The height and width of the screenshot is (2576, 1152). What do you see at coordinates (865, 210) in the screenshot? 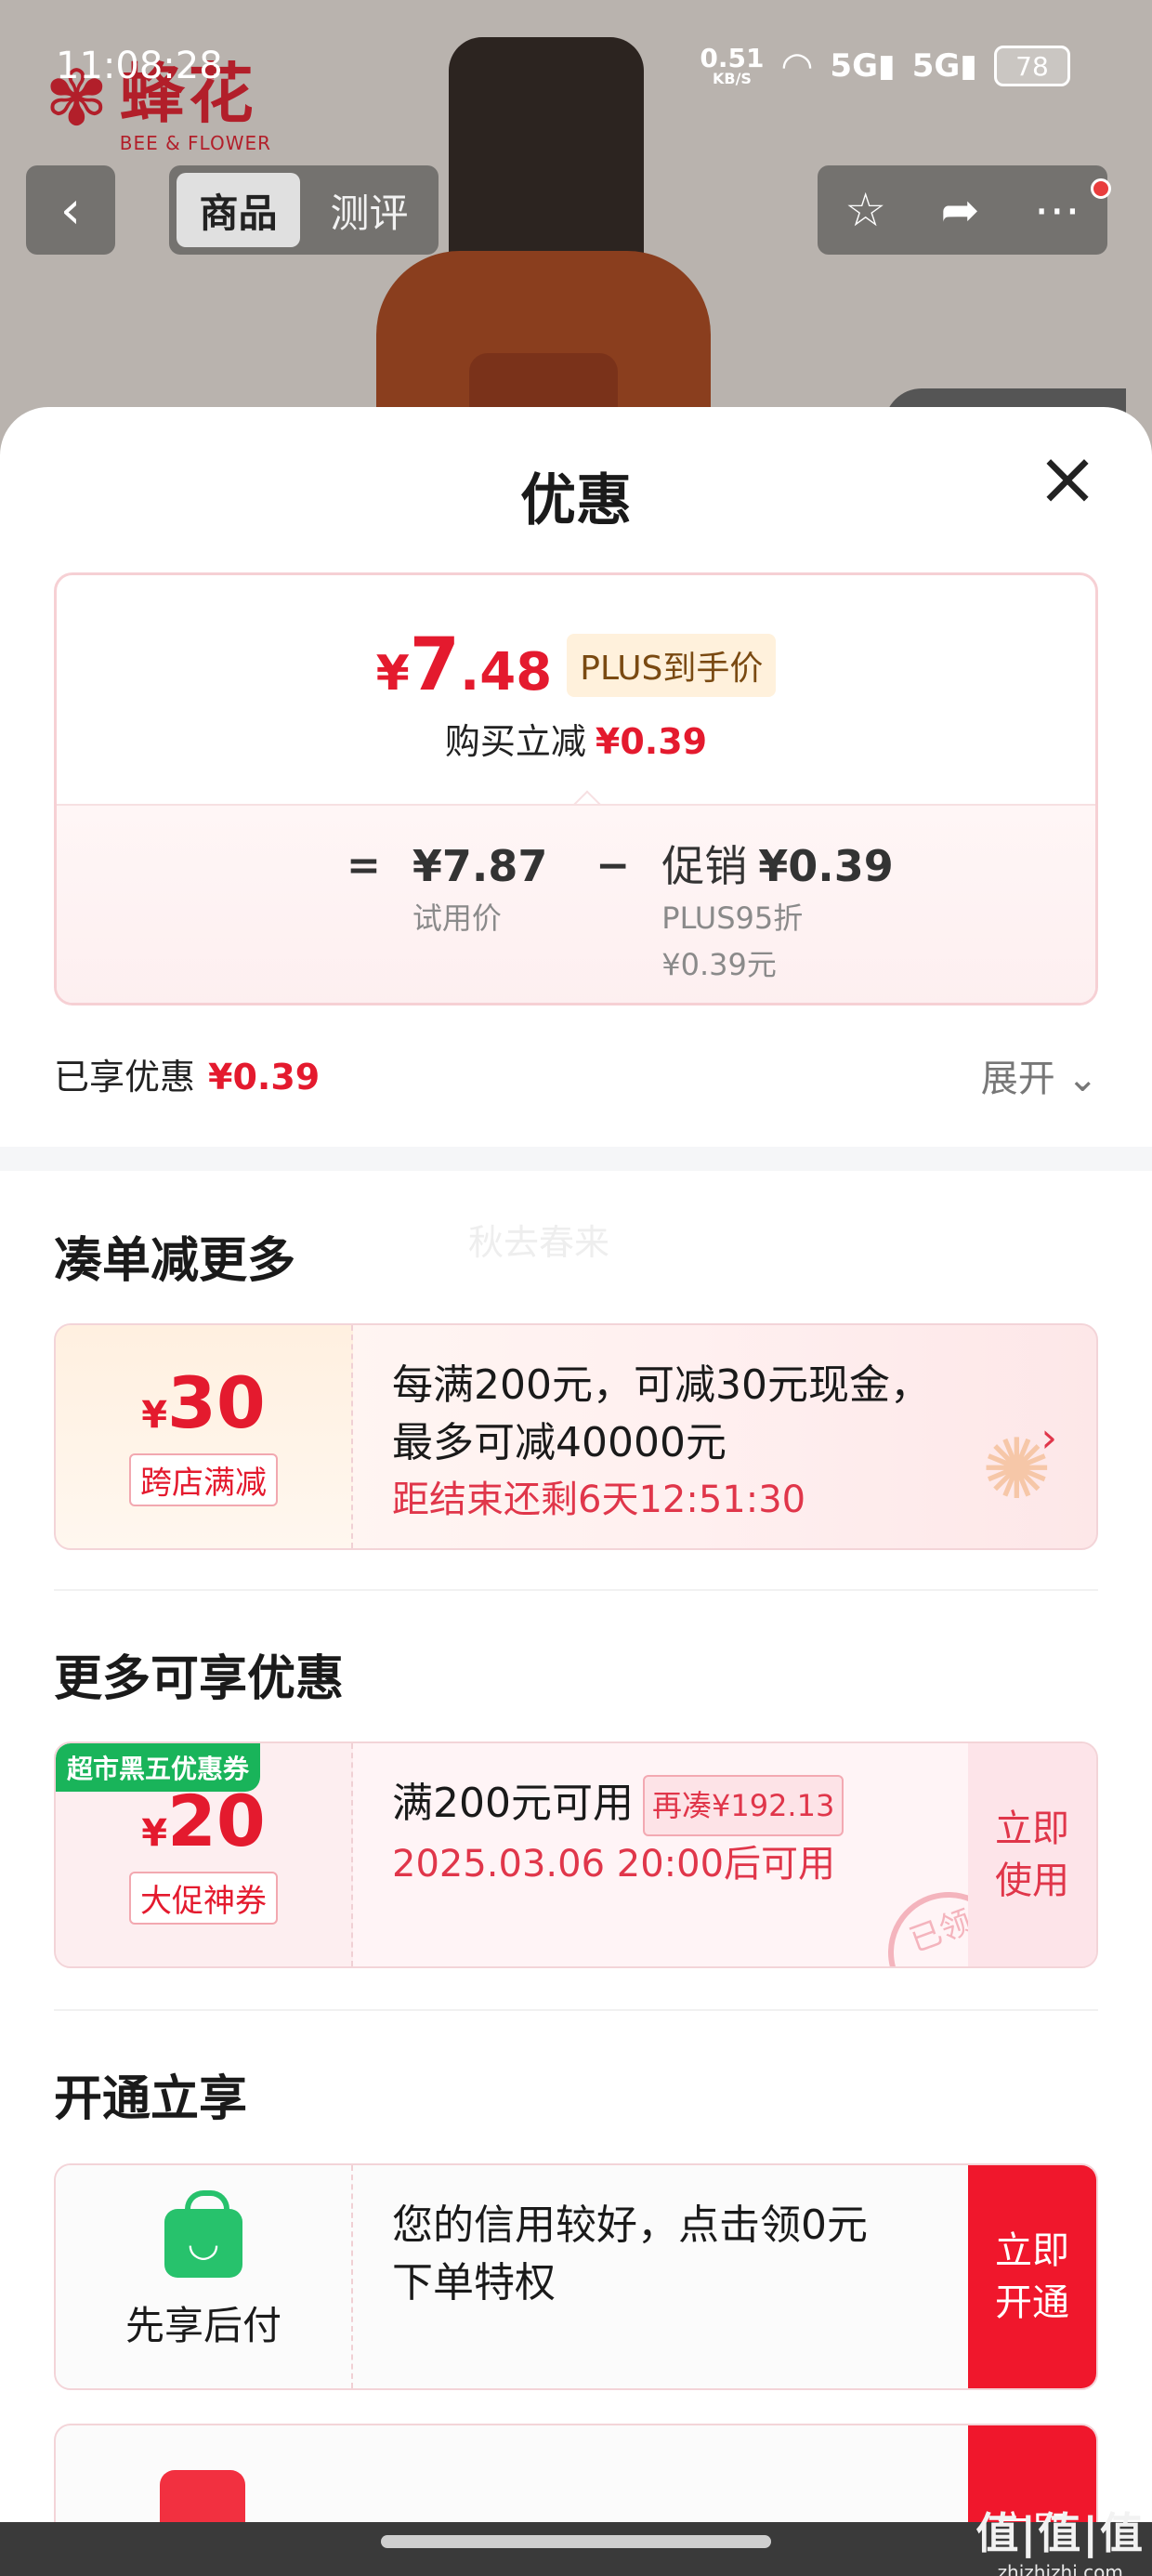
I see `star-icon: ☆` at bounding box center [865, 210].